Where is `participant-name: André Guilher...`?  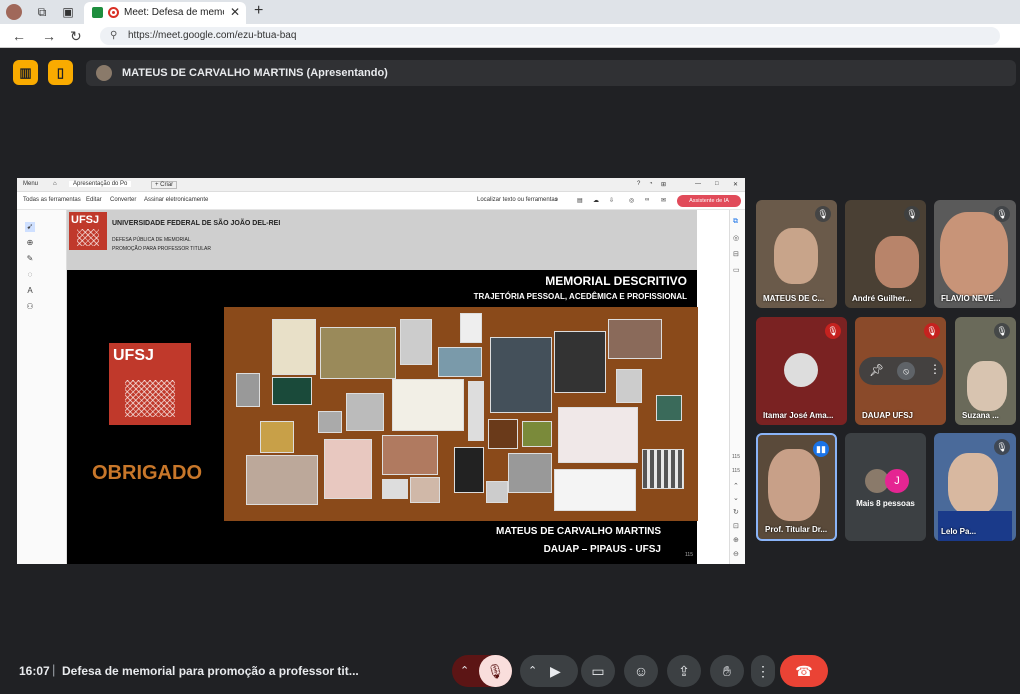 participant-name: André Guilher... is located at coordinates (882, 298).